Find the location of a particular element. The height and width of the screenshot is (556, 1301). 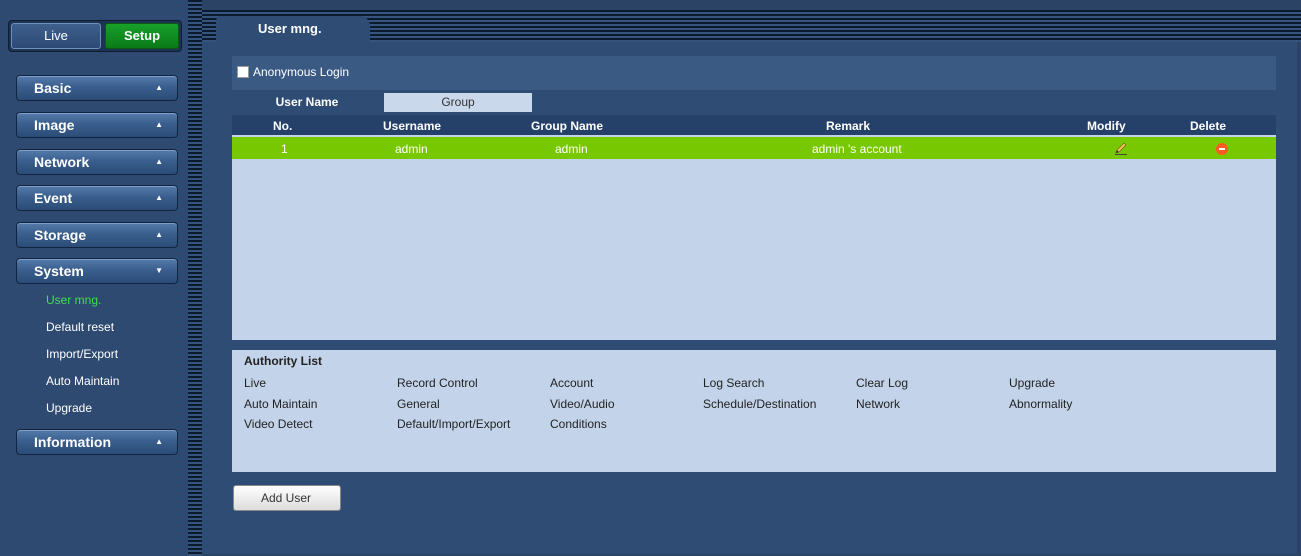

tab-user-name: User Name is located at coordinates (307, 102).